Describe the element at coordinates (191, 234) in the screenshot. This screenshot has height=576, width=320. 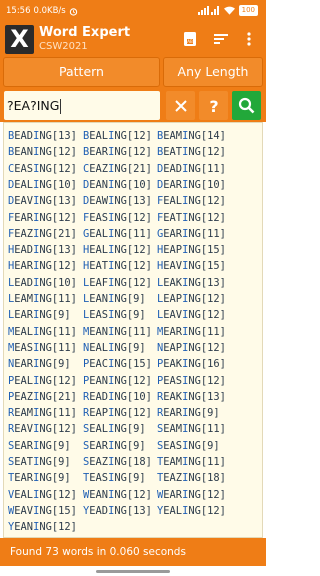
I see `word-result: GEARING[11]` at that location.